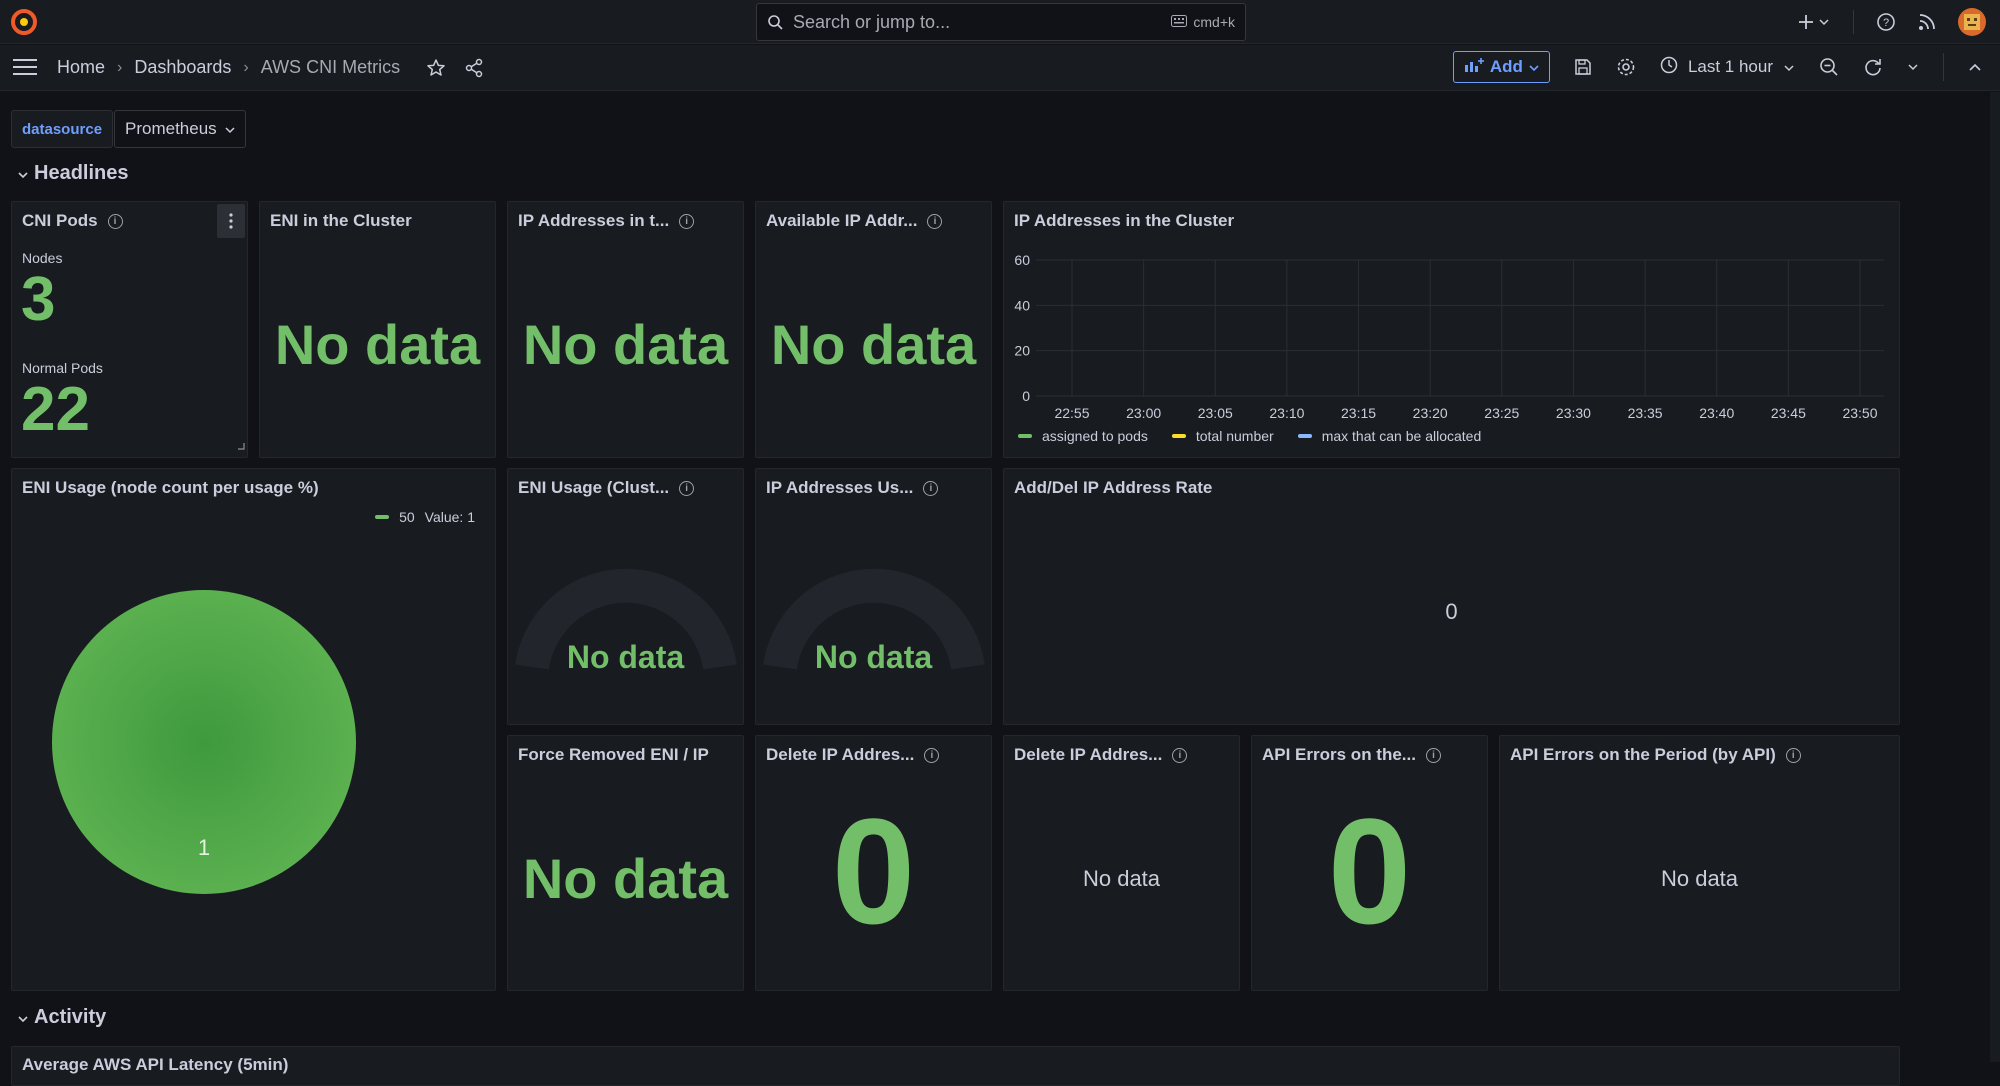 The height and width of the screenshot is (1086, 2000). What do you see at coordinates (775, 22) in the screenshot?
I see `search-icon` at bounding box center [775, 22].